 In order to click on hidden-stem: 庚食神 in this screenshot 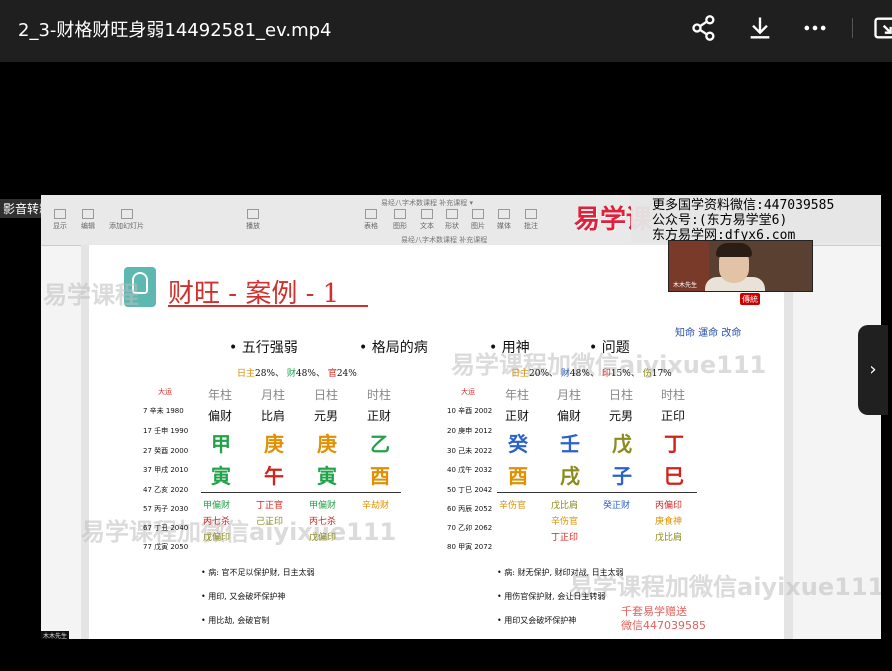, I will do `click(669, 522)`.